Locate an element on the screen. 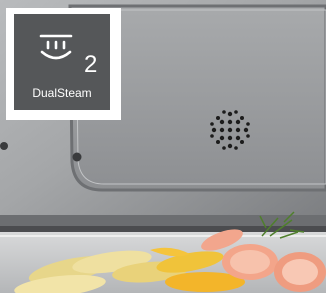 This screenshot has width=326, height=293. steam-injection-icon is located at coordinates (56, 47).